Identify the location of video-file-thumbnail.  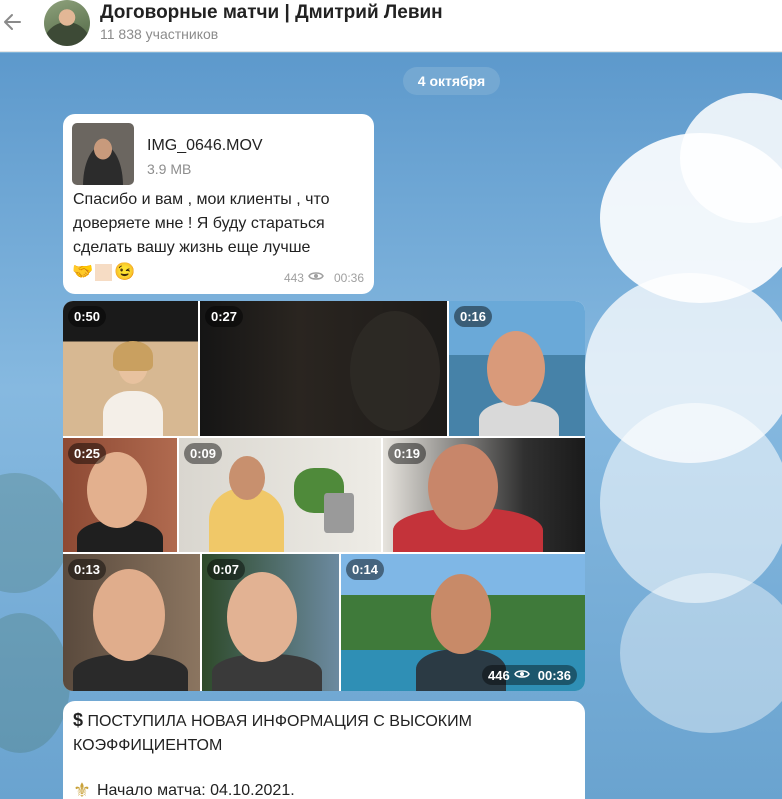
(103, 154).